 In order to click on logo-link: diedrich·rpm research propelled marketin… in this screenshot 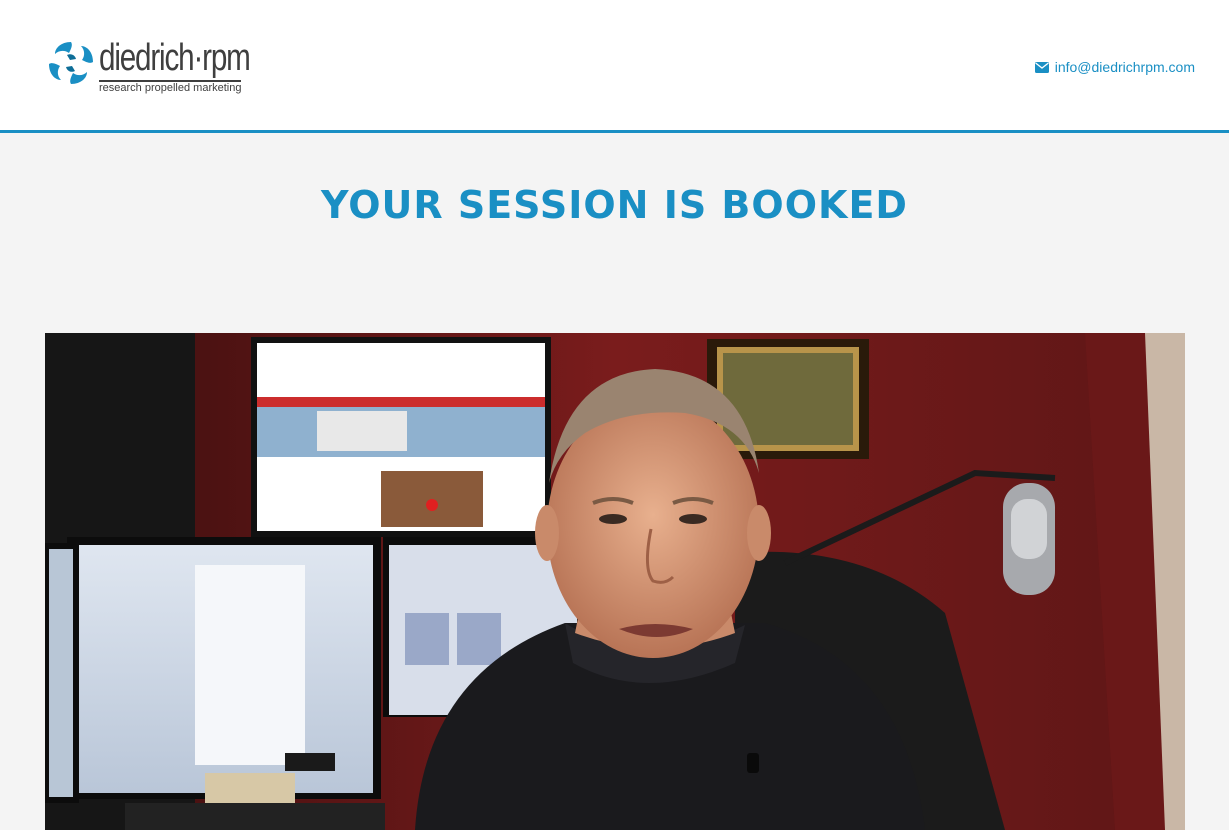, I will do `click(149, 67)`.